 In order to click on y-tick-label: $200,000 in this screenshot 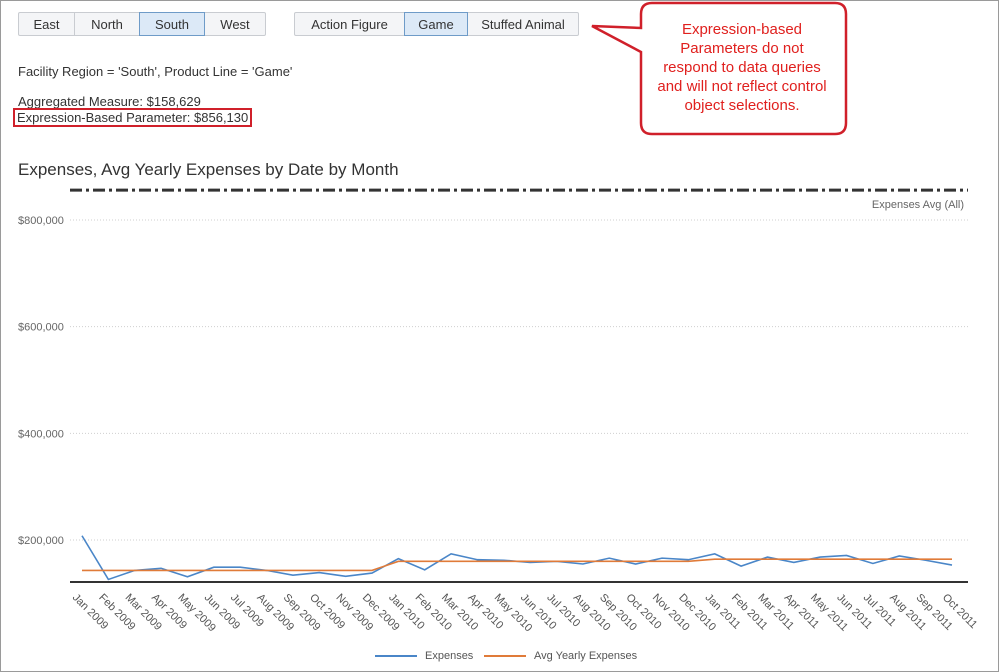, I will do `click(41, 541)`.